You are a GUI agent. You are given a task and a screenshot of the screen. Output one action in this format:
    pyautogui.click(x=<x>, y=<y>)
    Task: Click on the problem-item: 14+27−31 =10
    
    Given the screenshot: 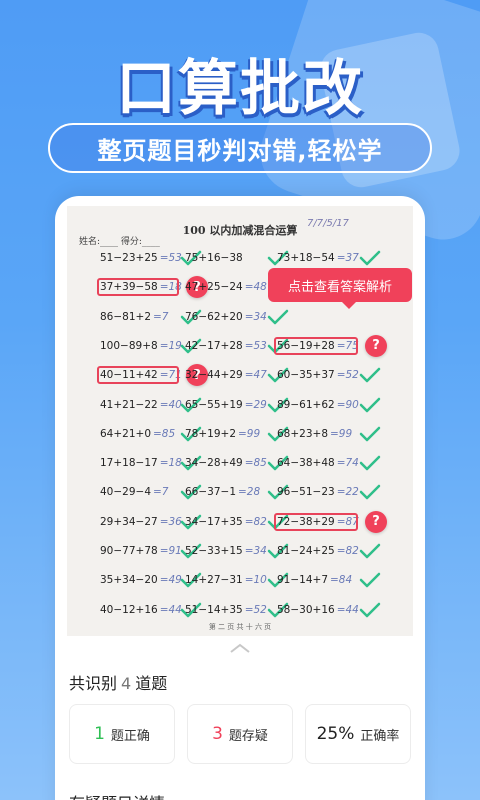 What is the action you would take?
    pyautogui.click(x=226, y=580)
    